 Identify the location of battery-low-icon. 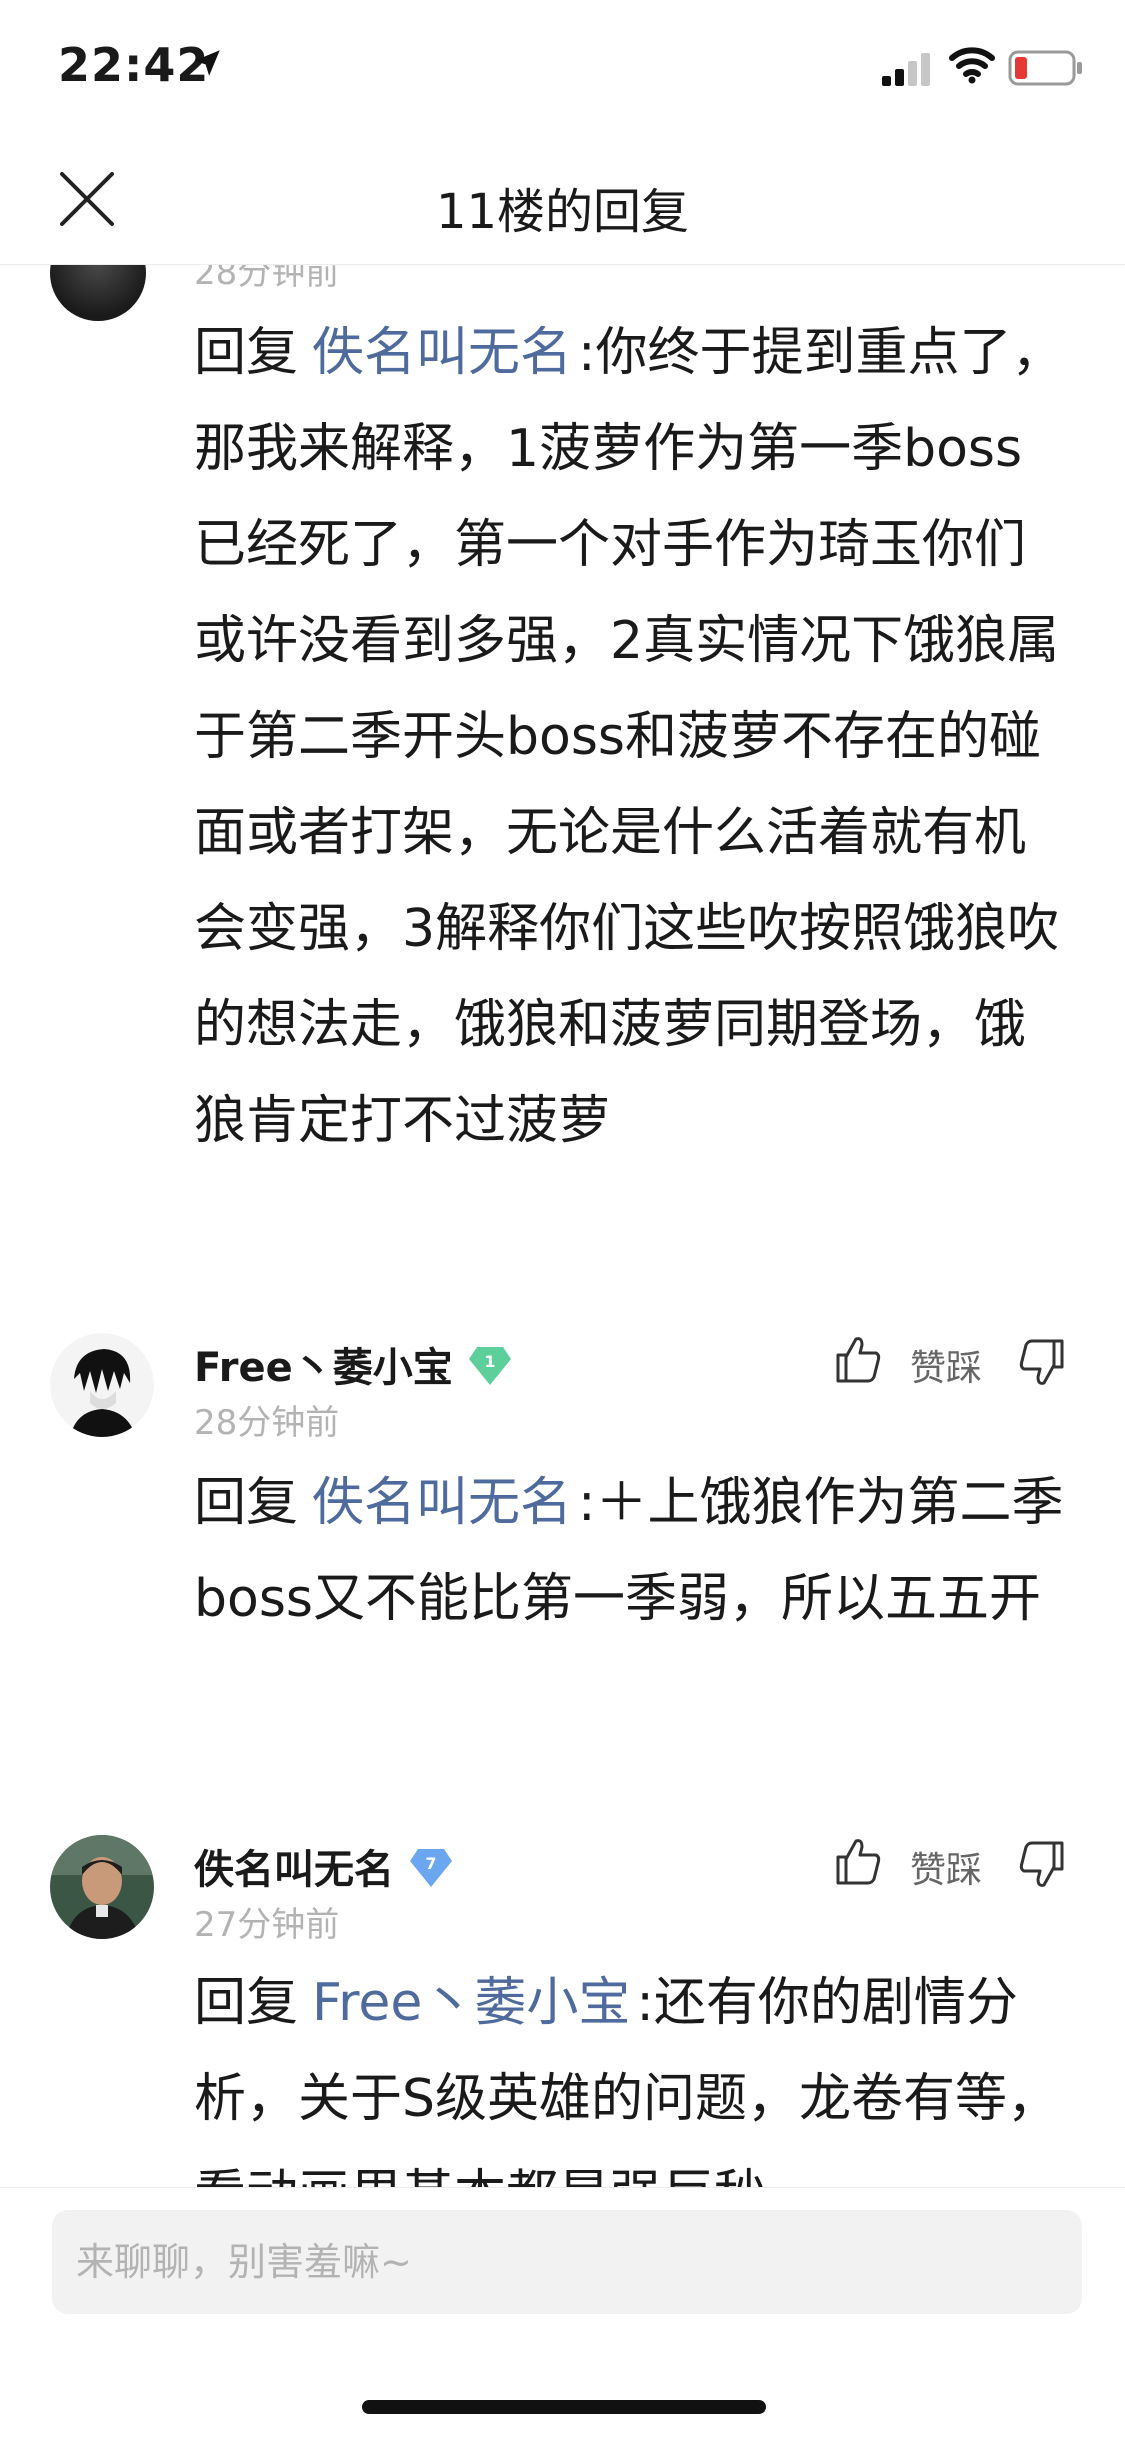
(1045, 68).